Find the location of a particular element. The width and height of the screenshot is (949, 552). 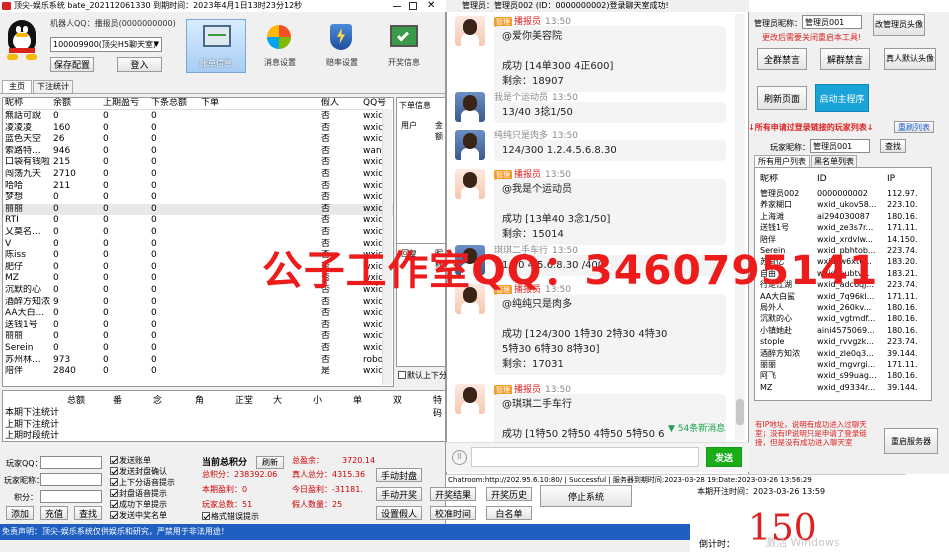

setting-check: 发送账单 is located at coordinates (130, 460).